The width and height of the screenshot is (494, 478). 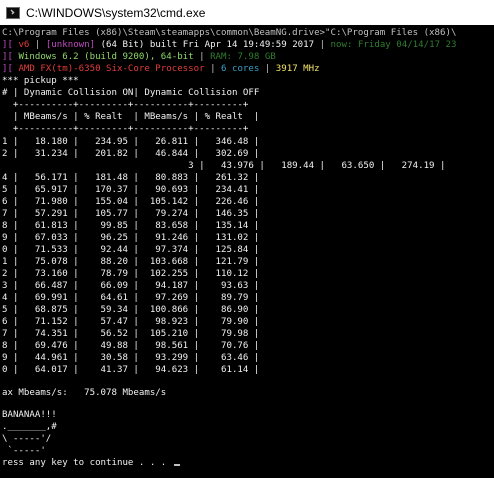 What do you see at coordinates (247, 12) in the screenshot?
I see `title-bar: C:\WINDOWS\system32\cmd.exe` at bounding box center [247, 12].